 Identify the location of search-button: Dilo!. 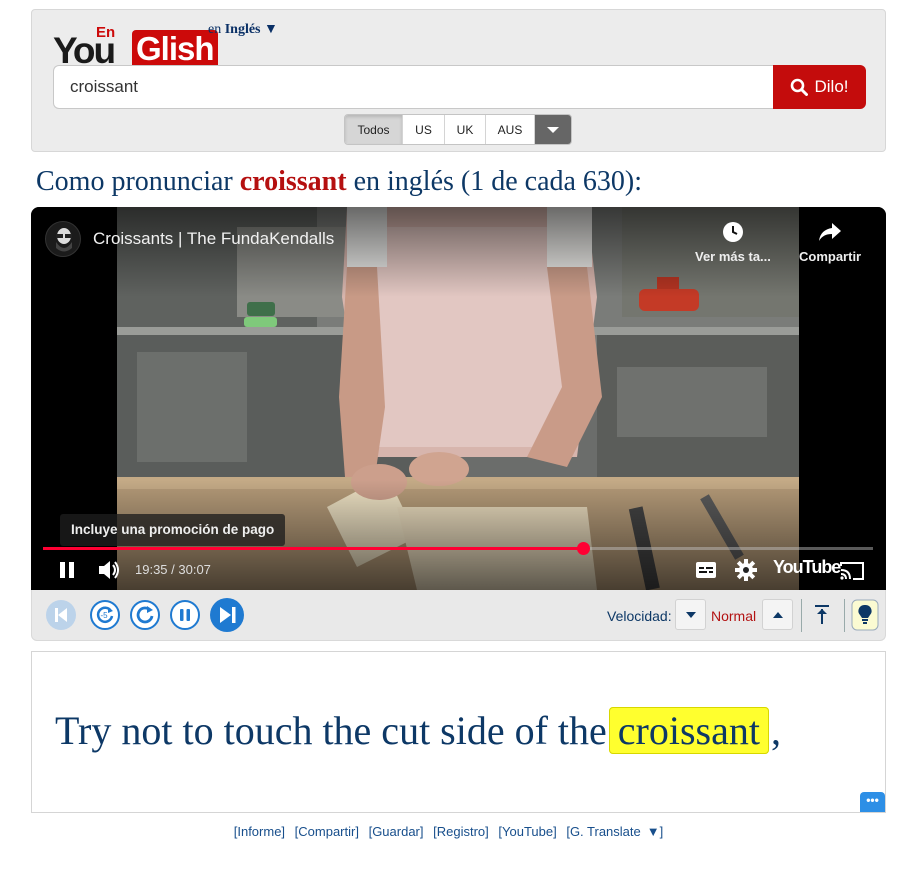
(819, 87).